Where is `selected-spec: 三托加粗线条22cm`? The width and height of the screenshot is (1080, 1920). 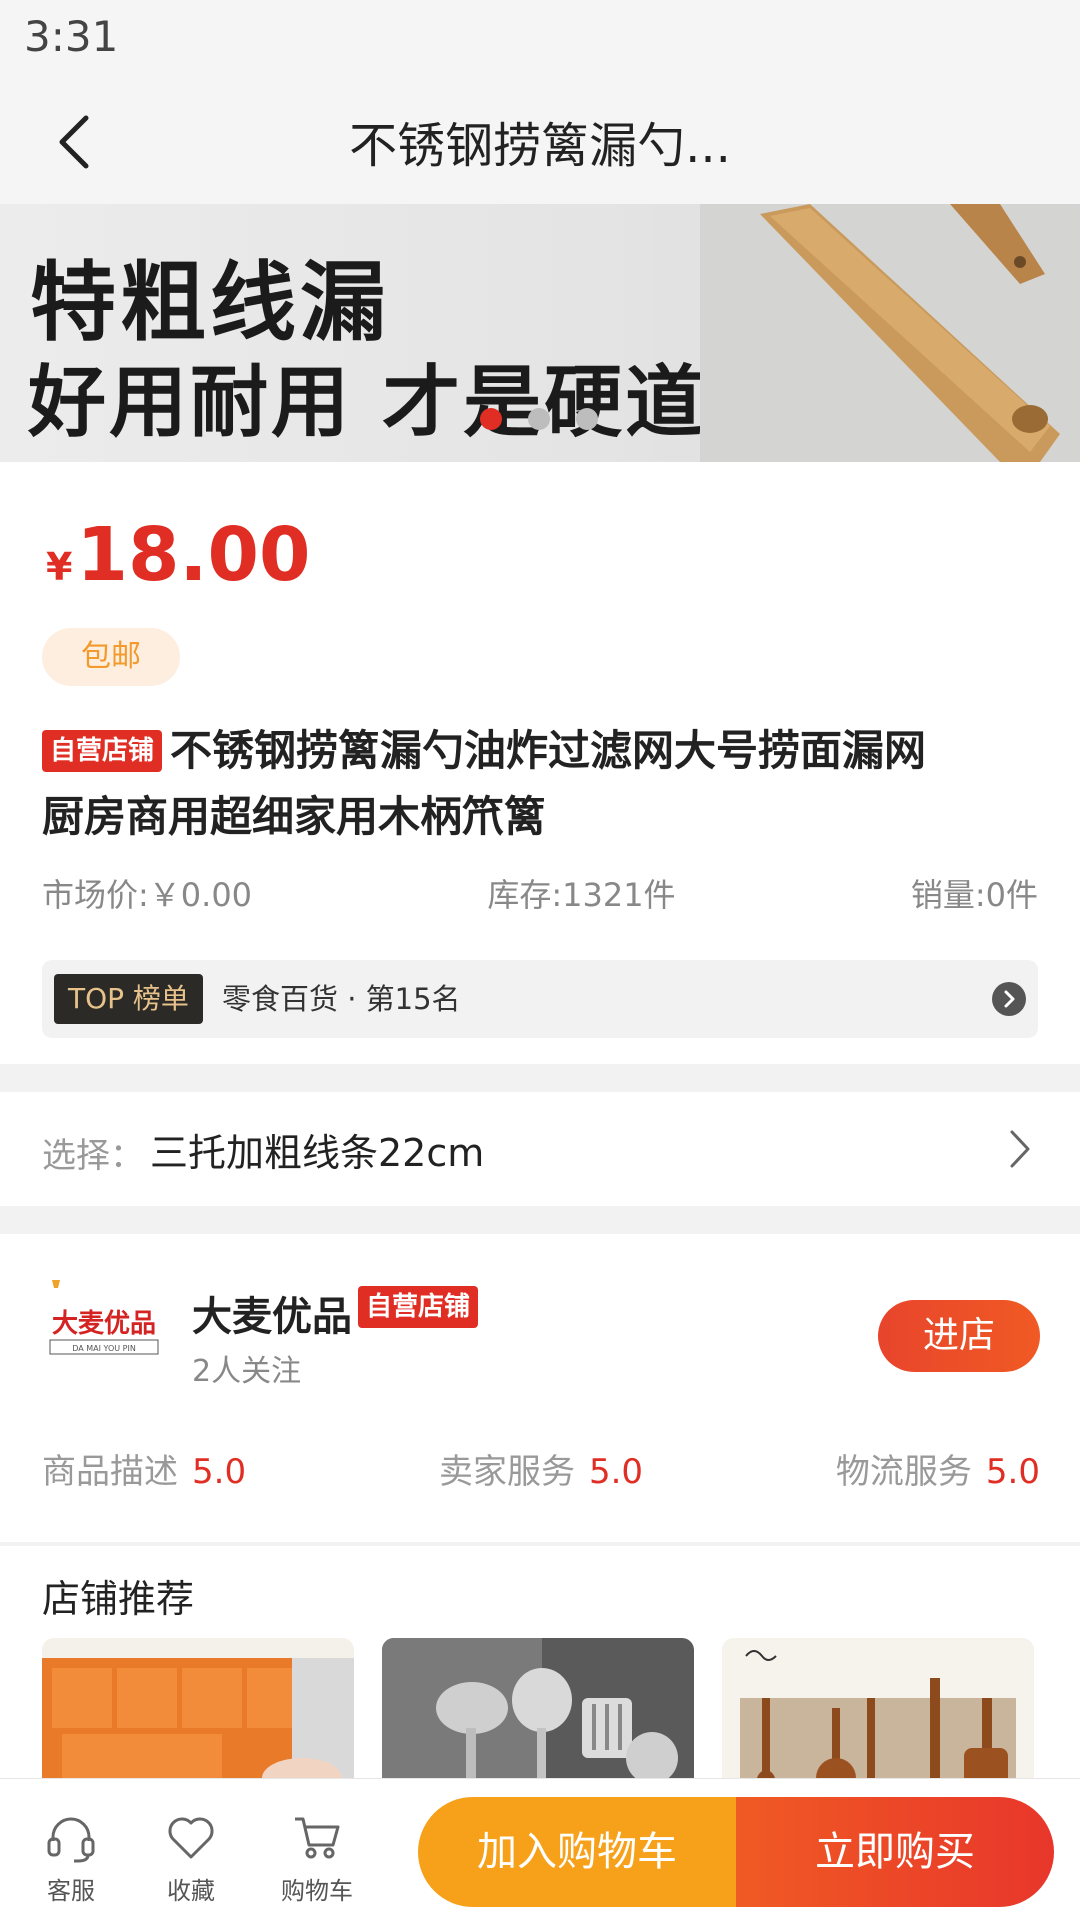 selected-spec: 三托加粗线条22cm is located at coordinates (317, 1153).